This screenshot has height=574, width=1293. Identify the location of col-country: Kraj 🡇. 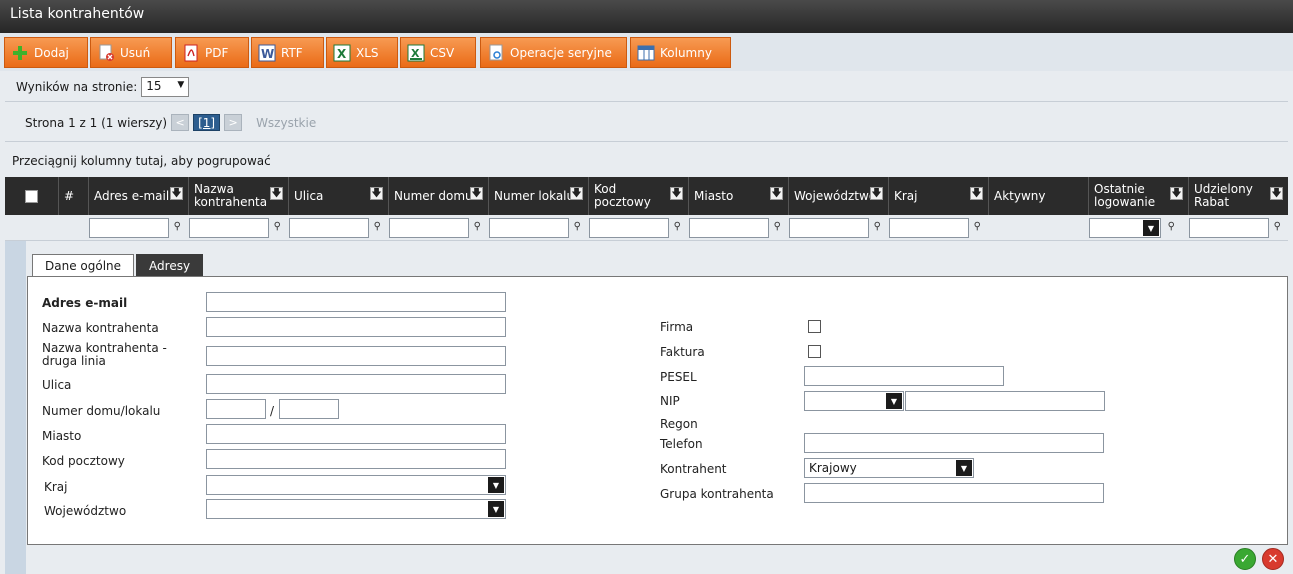
(938, 196).